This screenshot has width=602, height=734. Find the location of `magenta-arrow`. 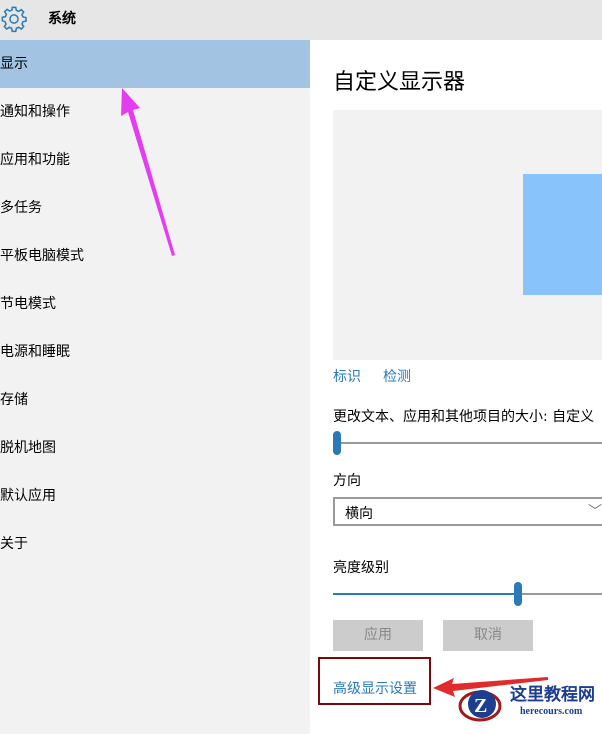

magenta-arrow is located at coordinates (148, 172).